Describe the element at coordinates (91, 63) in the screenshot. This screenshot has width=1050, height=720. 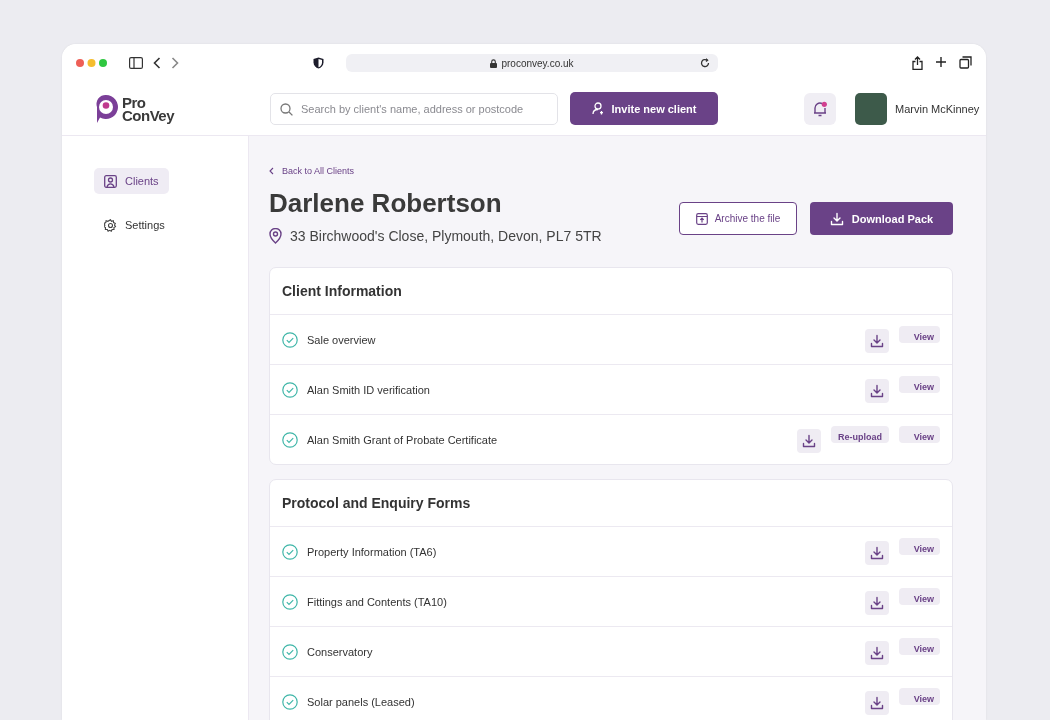
I see `window-controls-icon` at that location.